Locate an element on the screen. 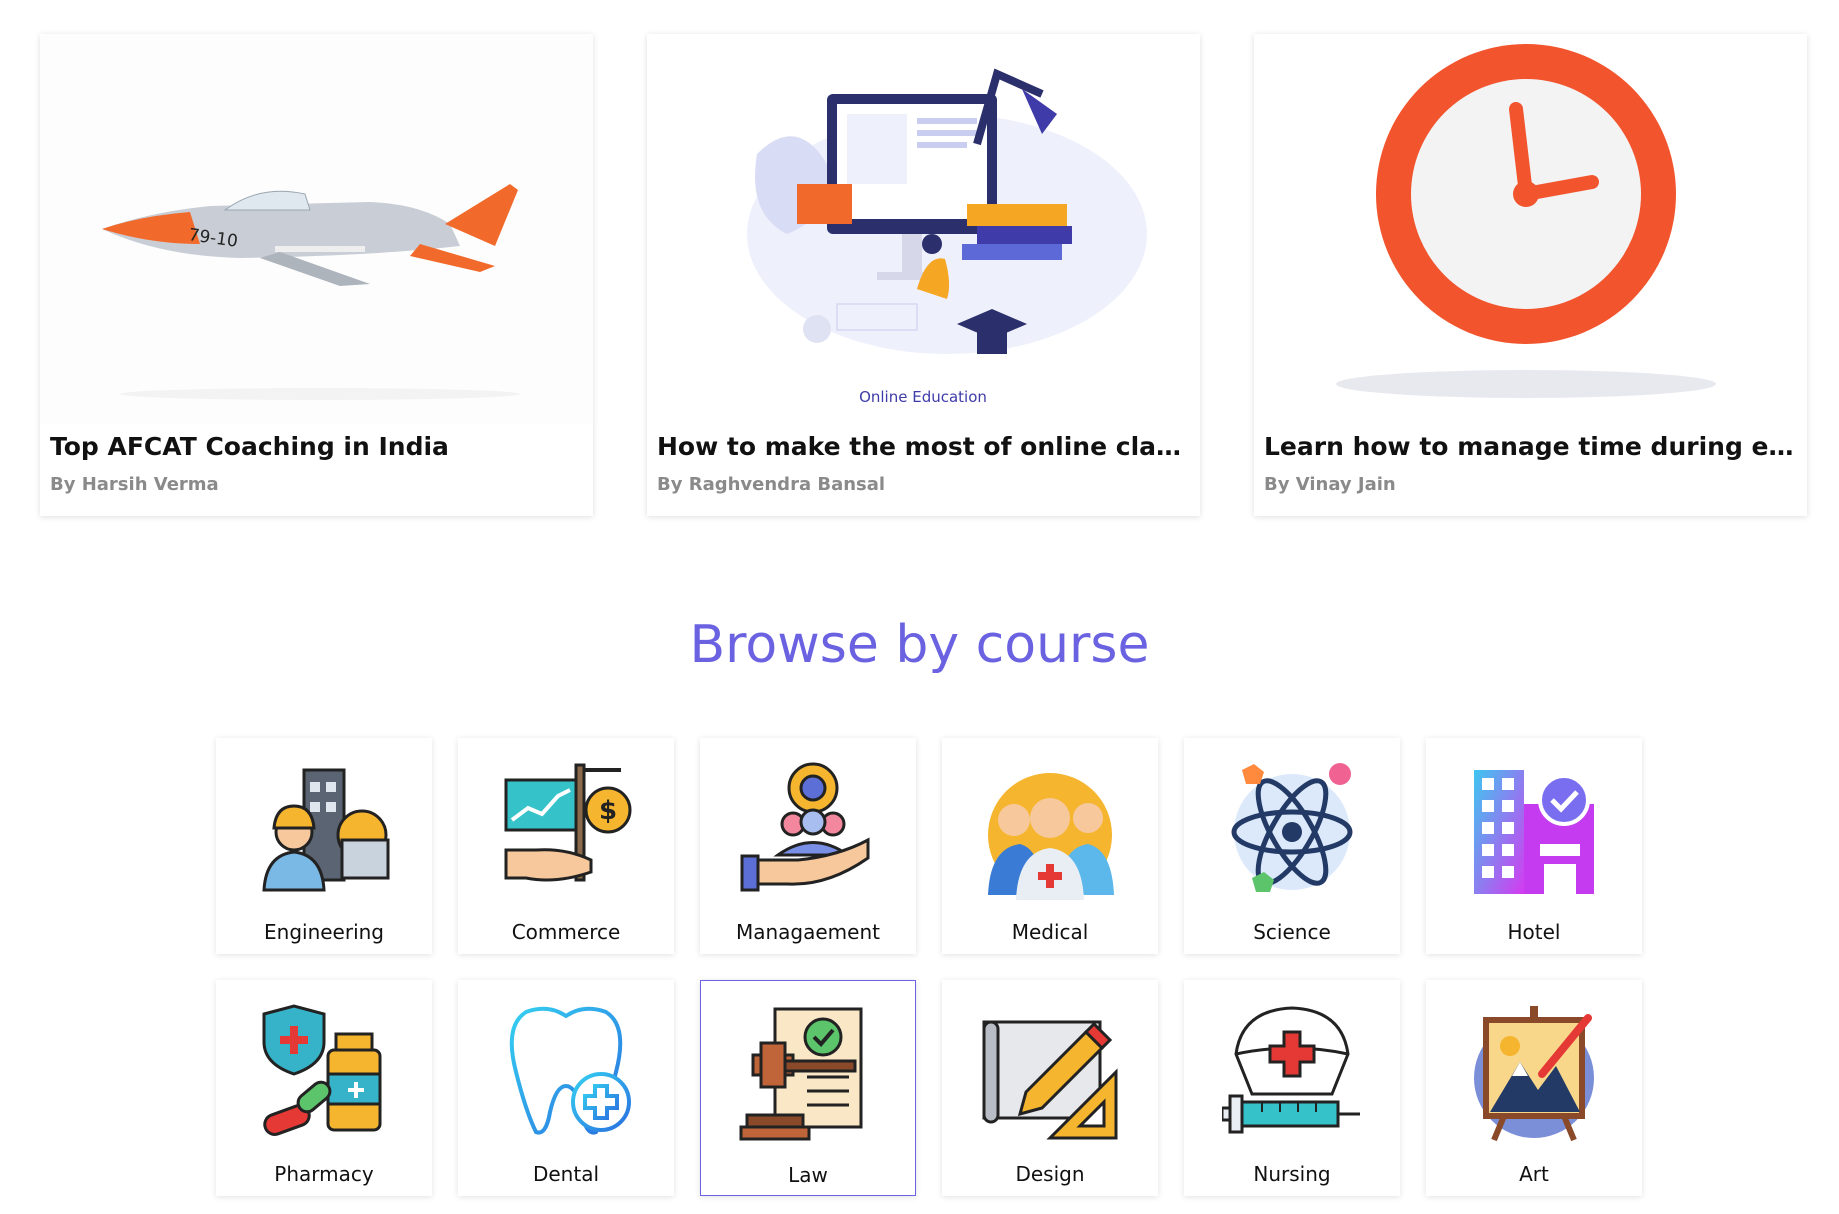 The width and height of the screenshot is (1839, 1214). online-education-illustration: Online Education is located at coordinates (923, 229).